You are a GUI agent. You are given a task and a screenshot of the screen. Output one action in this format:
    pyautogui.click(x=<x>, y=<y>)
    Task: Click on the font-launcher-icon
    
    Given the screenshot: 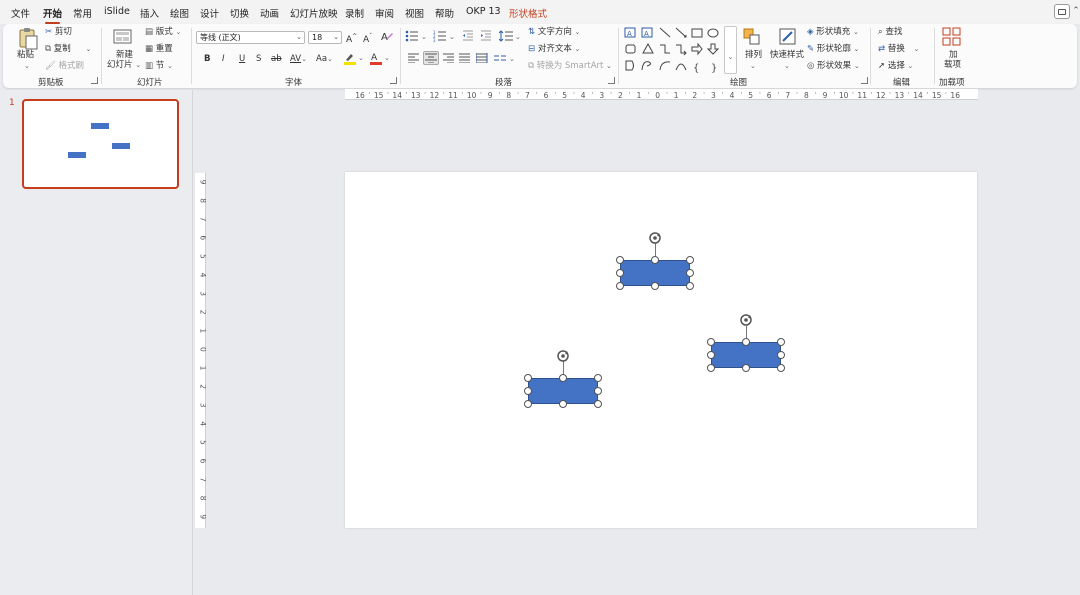 What is the action you would take?
    pyautogui.click(x=393, y=80)
    